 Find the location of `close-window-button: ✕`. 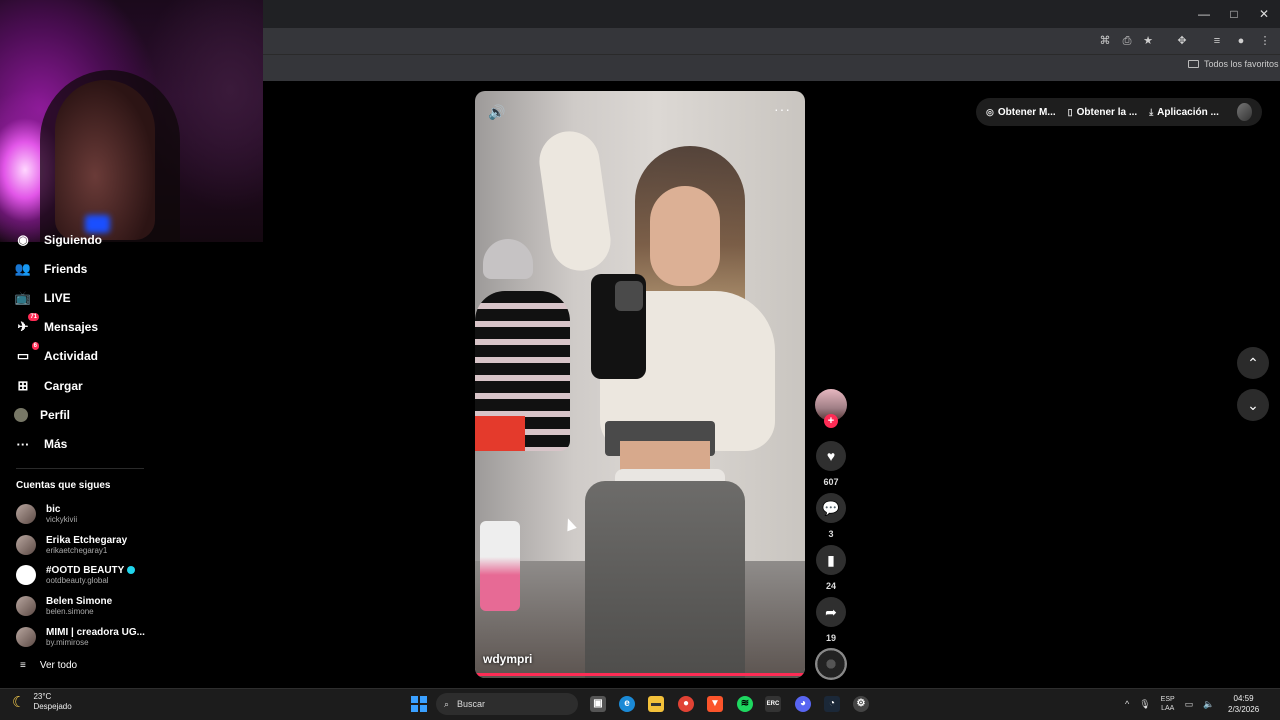

close-window-button: ✕ is located at coordinates (1264, 14).